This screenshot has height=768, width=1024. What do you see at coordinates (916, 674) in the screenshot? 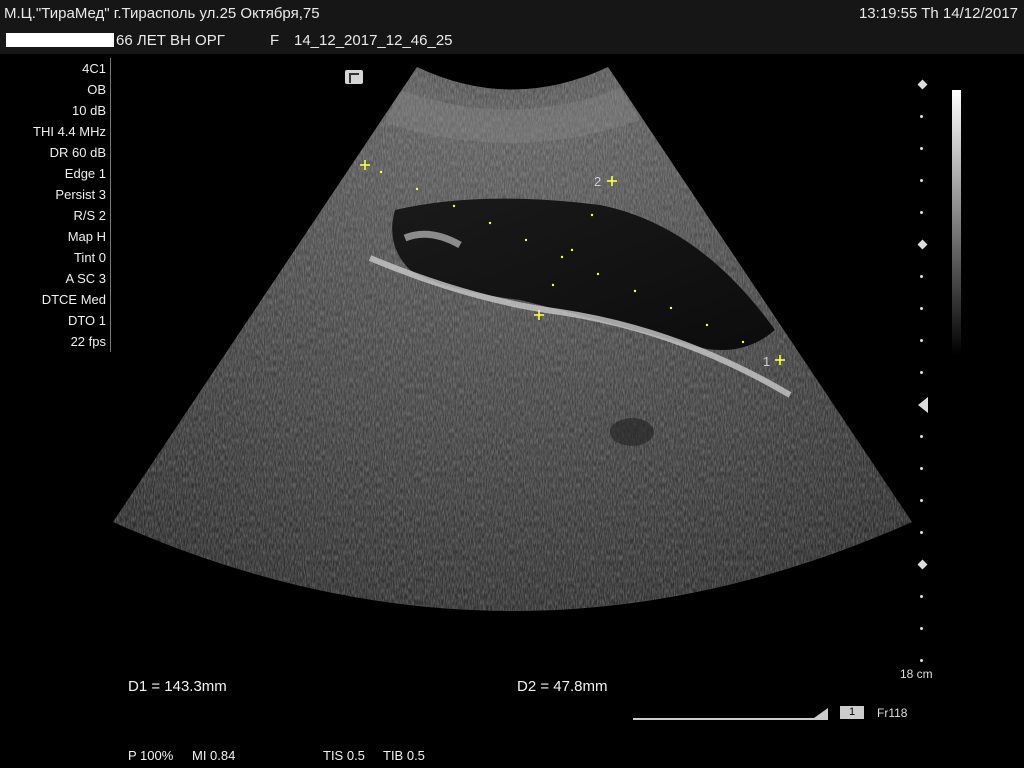
I see `depth-label: 18 cm` at bounding box center [916, 674].